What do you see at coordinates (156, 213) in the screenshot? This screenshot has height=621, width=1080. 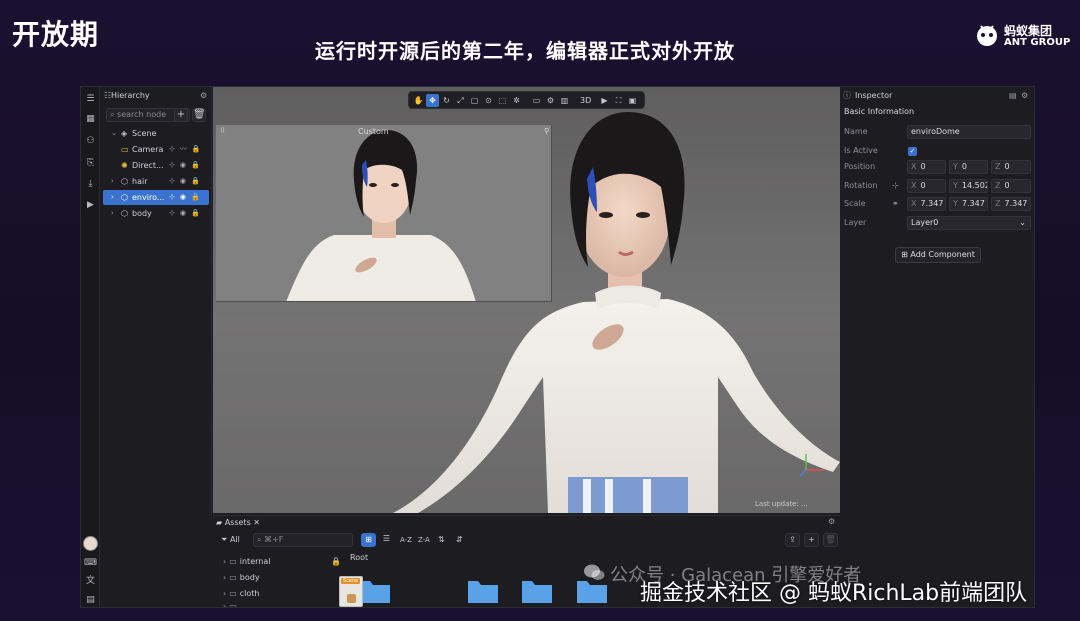 I see `tree-node-body: › ⬡ body ⊹◉🔒` at bounding box center [156, 213].